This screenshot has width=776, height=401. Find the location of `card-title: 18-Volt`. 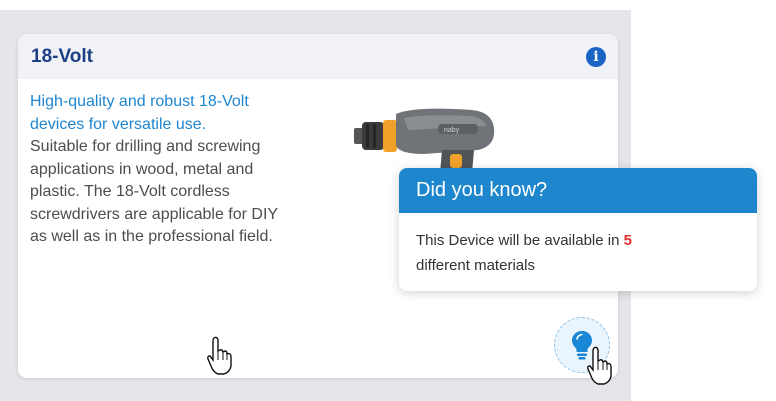

card-title: 18-Volt is located at coordinates (62, 56).